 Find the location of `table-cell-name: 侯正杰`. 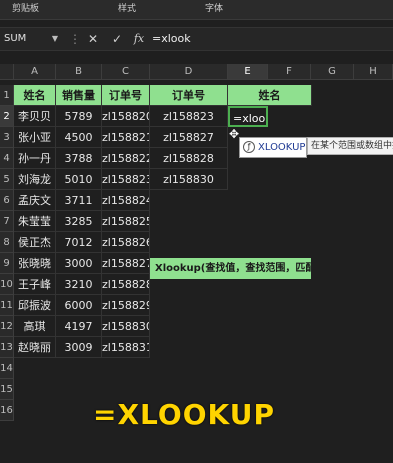

table-cell-name: 侯正杰 is located at coordinates (35, 242).